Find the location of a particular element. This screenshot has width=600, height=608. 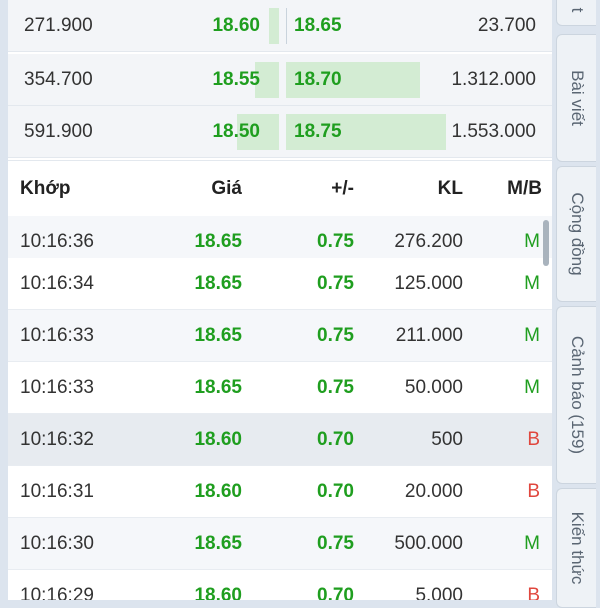

side-tab-label: Cộng đồng is located at coordinates (577, 234).